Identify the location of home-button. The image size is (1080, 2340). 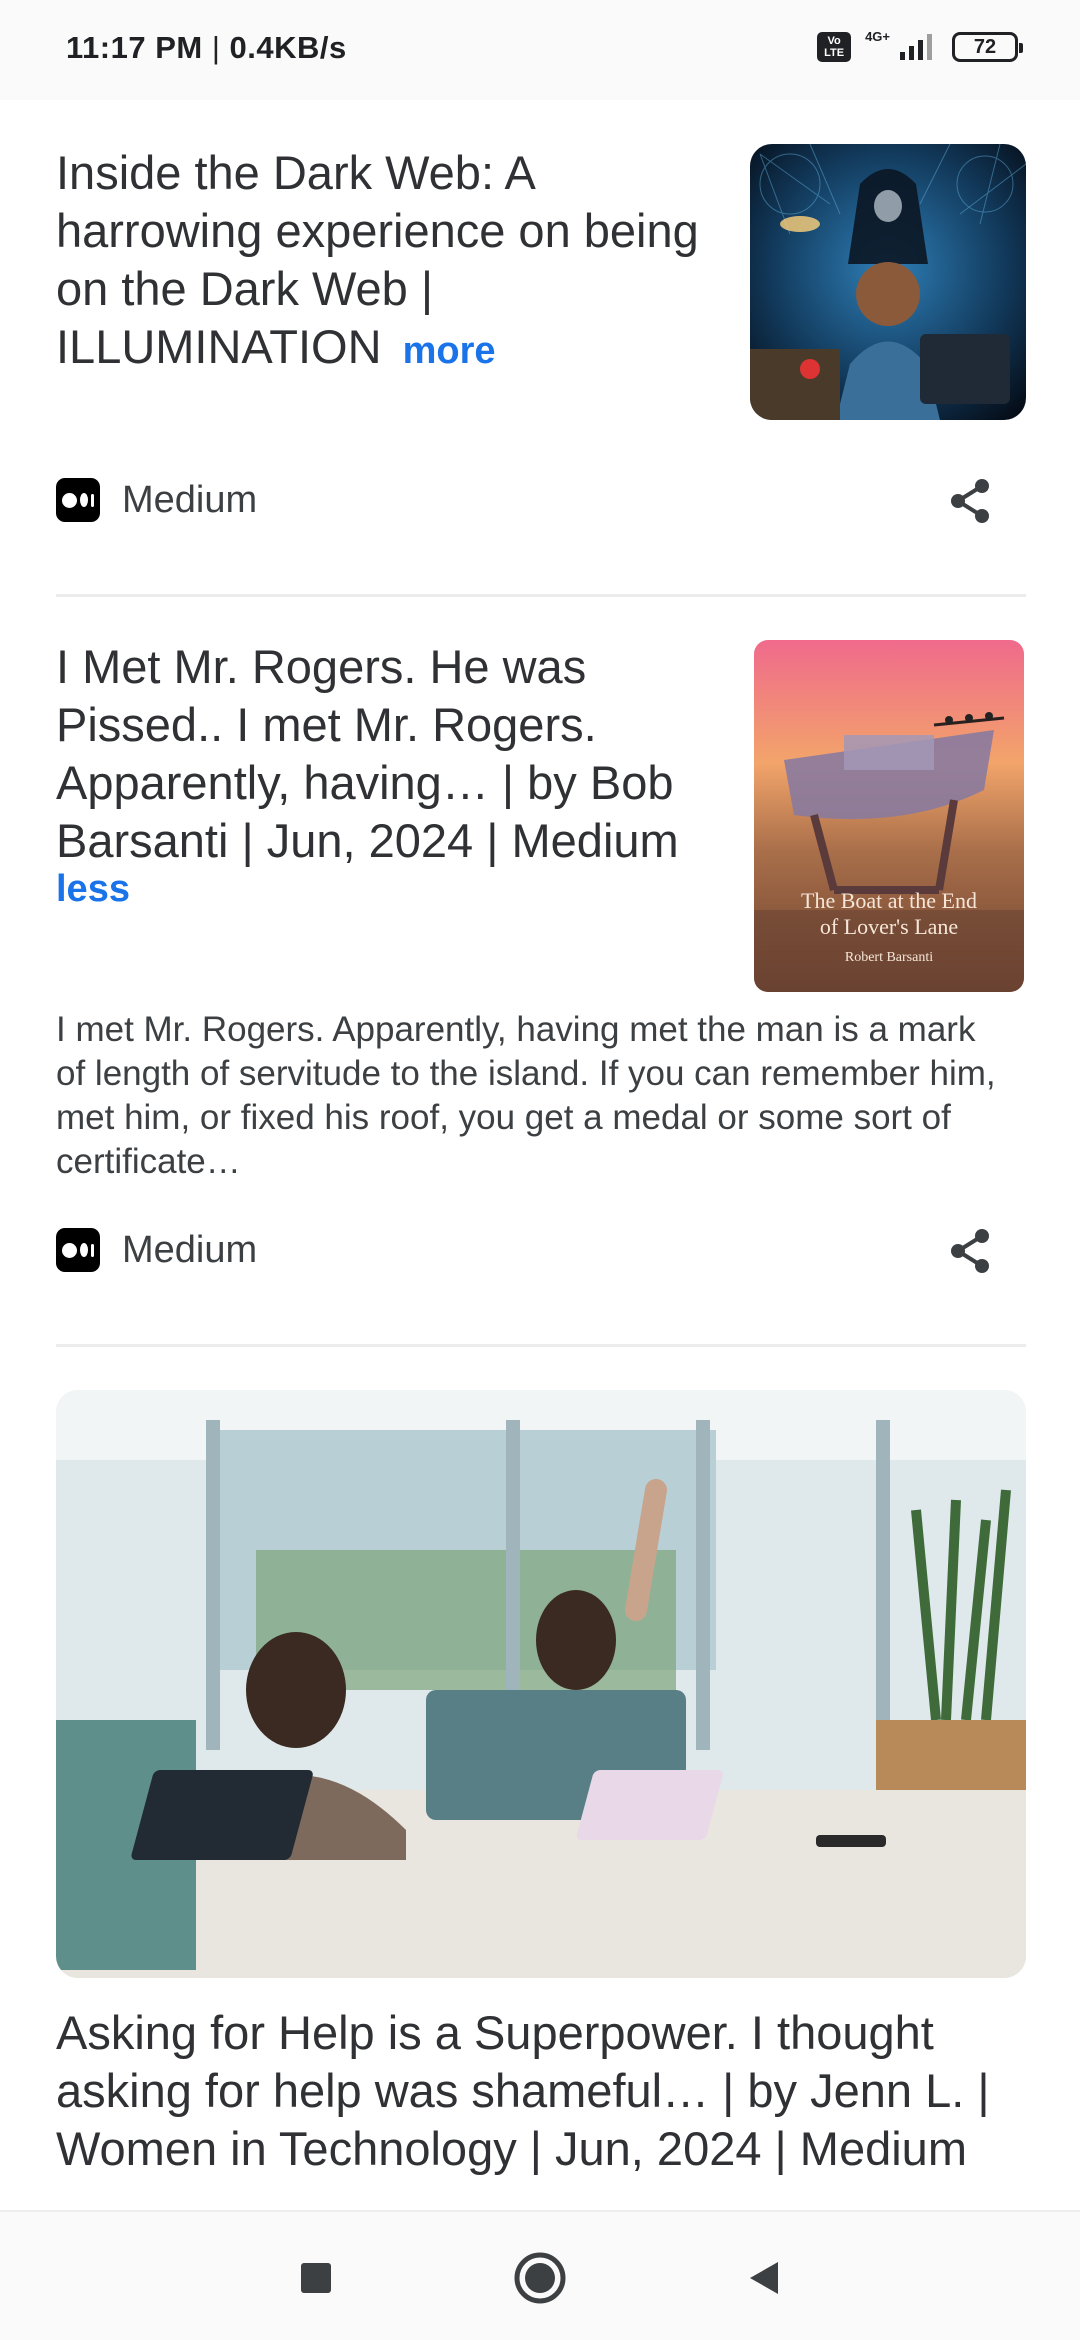
(540, 2278).